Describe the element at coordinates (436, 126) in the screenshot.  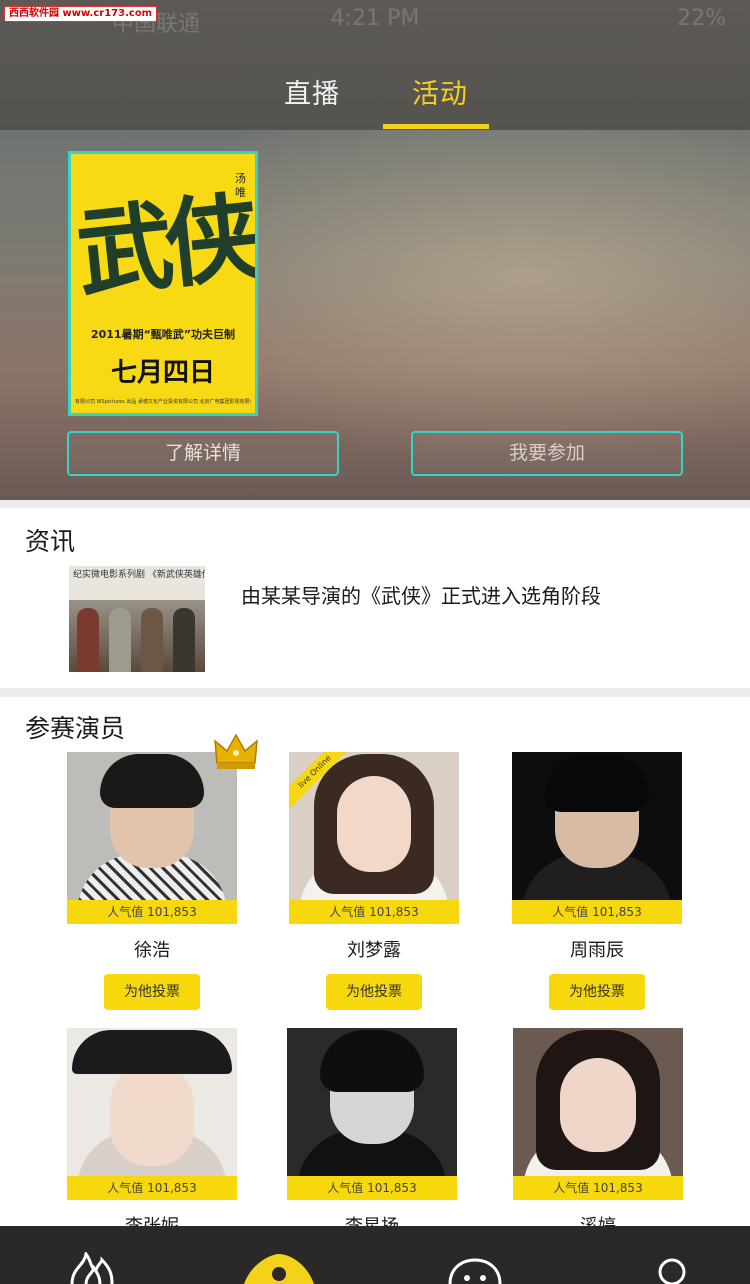
I see `tab-active-indicator` at that location.